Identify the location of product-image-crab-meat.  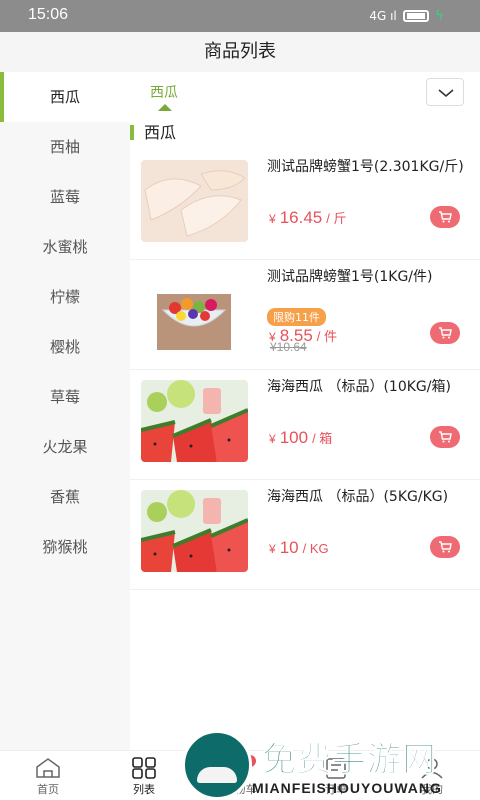
(194, 201).